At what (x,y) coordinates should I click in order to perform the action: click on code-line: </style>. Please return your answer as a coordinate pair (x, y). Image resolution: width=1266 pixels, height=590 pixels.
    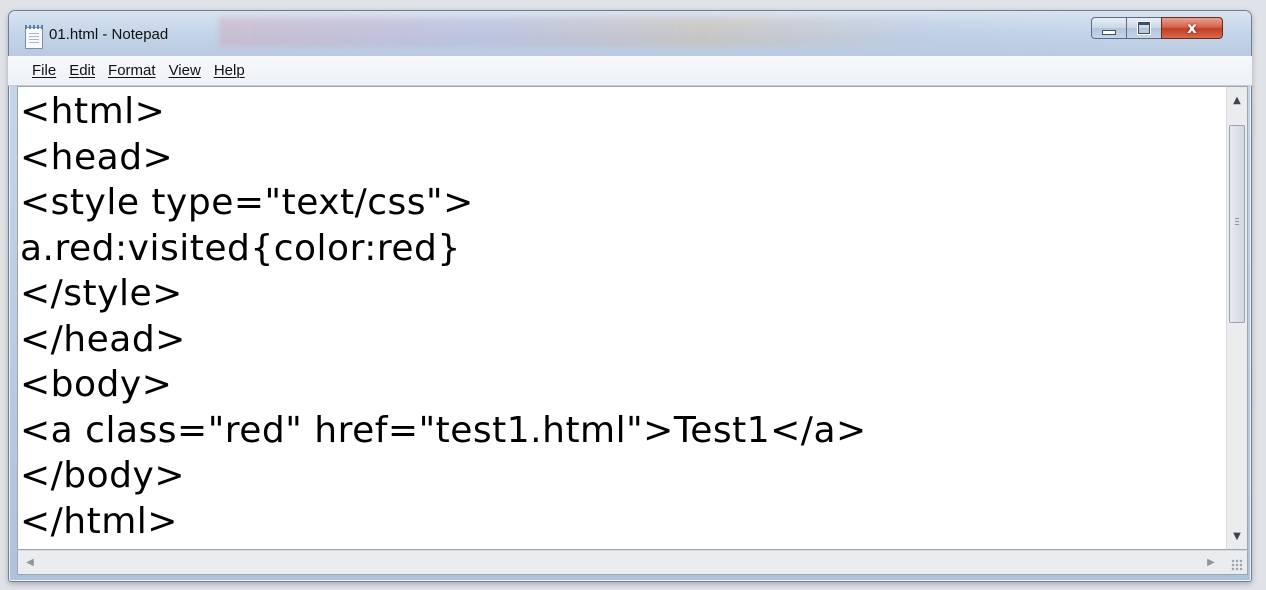
    Looking at the image, I should click on (623, 294).